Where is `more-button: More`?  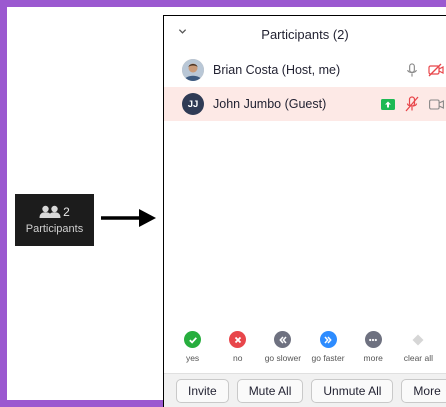
more-button: More is located at coordinates (423, 391).